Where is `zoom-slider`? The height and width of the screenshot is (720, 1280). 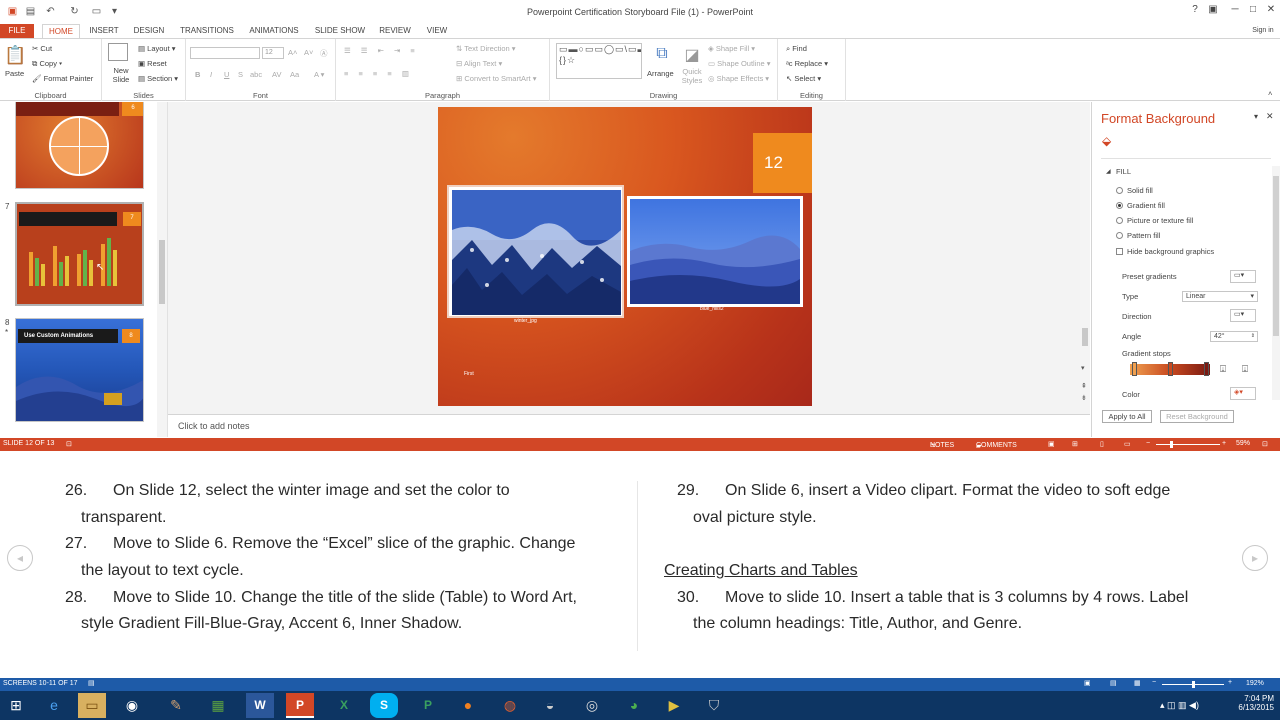 zoom-slider is located at coordinates (1188, 444).